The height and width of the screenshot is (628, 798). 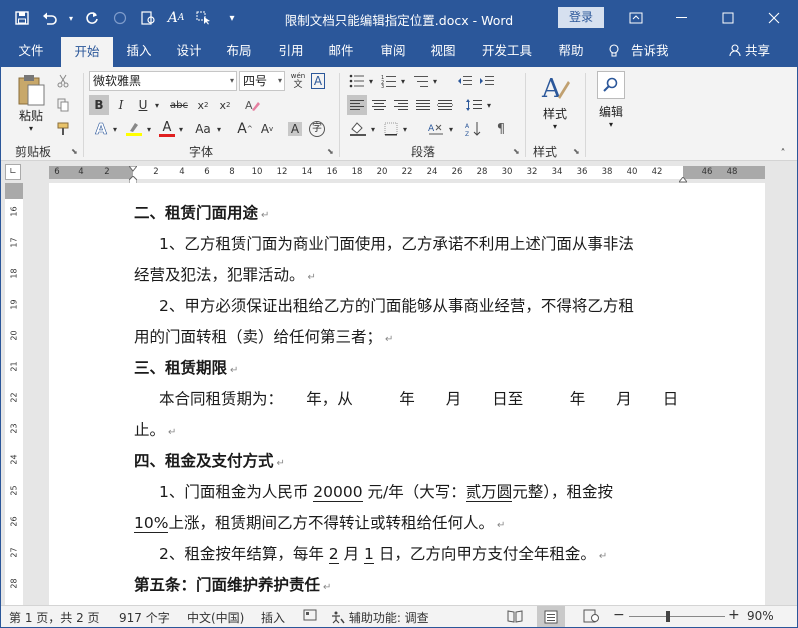 What do you see at coordinates (31, 128) in the screenshot?
I see `paste-dropdown-icon: ▾` at bounding box center [31, 128].